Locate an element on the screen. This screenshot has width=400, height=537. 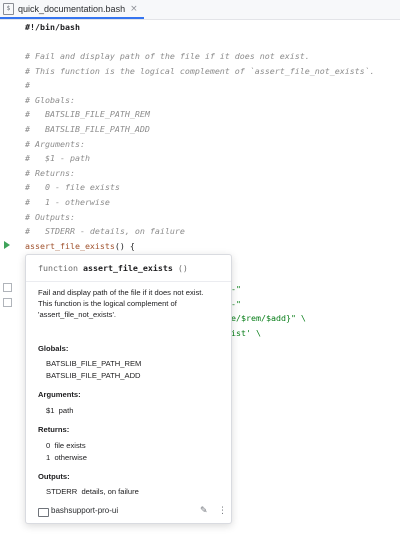
outputs-heading: Outputs: is located at coordinates (54, 476).